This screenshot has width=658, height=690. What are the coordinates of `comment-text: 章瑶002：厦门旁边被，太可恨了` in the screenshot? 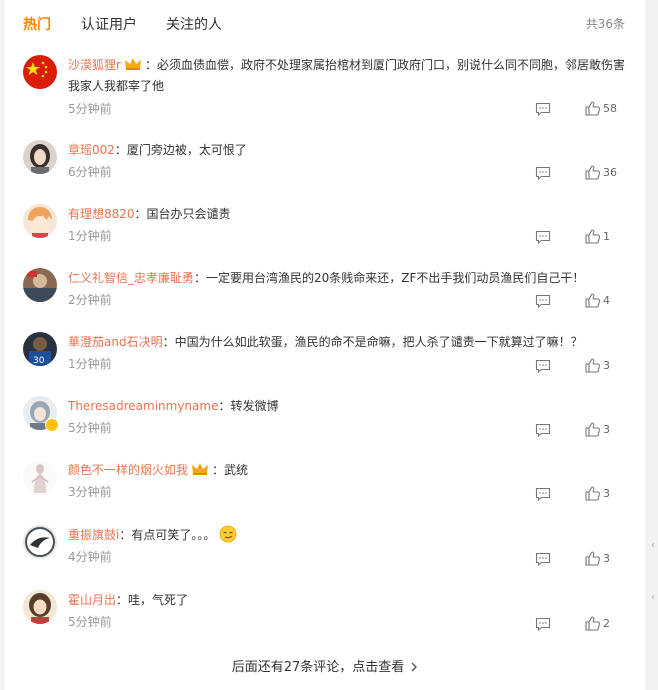 It's located at (348, 150).